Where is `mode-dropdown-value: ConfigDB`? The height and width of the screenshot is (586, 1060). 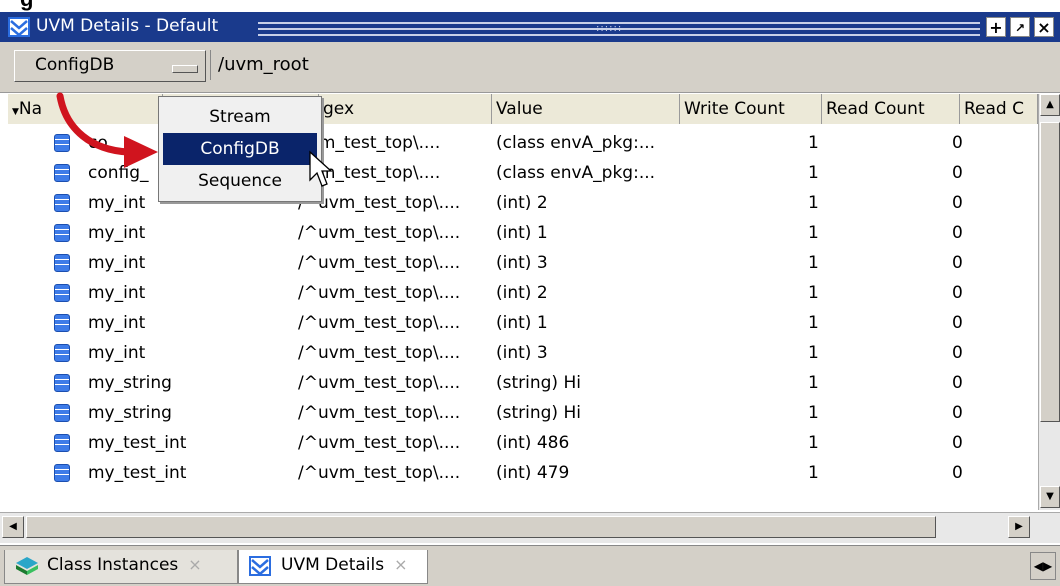
mode-dropdown-value: ConfigDB is located at coordinates (75, 65).